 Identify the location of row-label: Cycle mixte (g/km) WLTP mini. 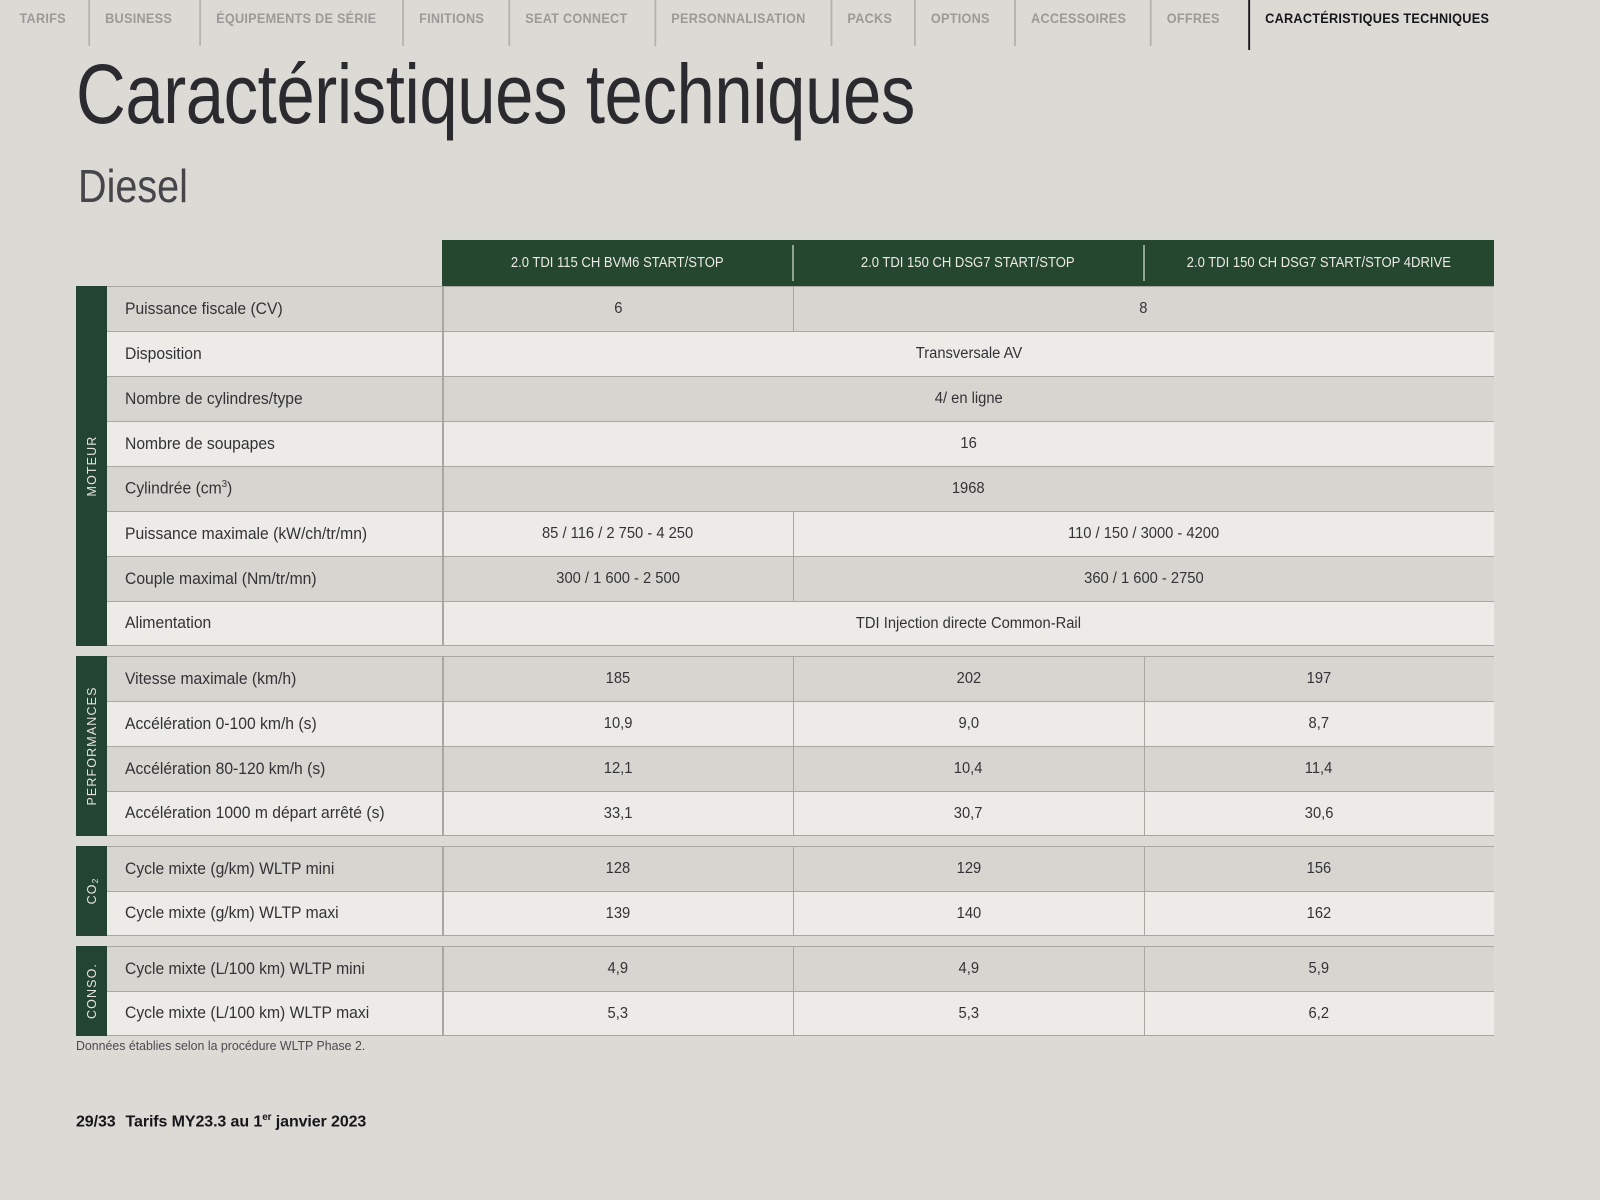
(275, 869).